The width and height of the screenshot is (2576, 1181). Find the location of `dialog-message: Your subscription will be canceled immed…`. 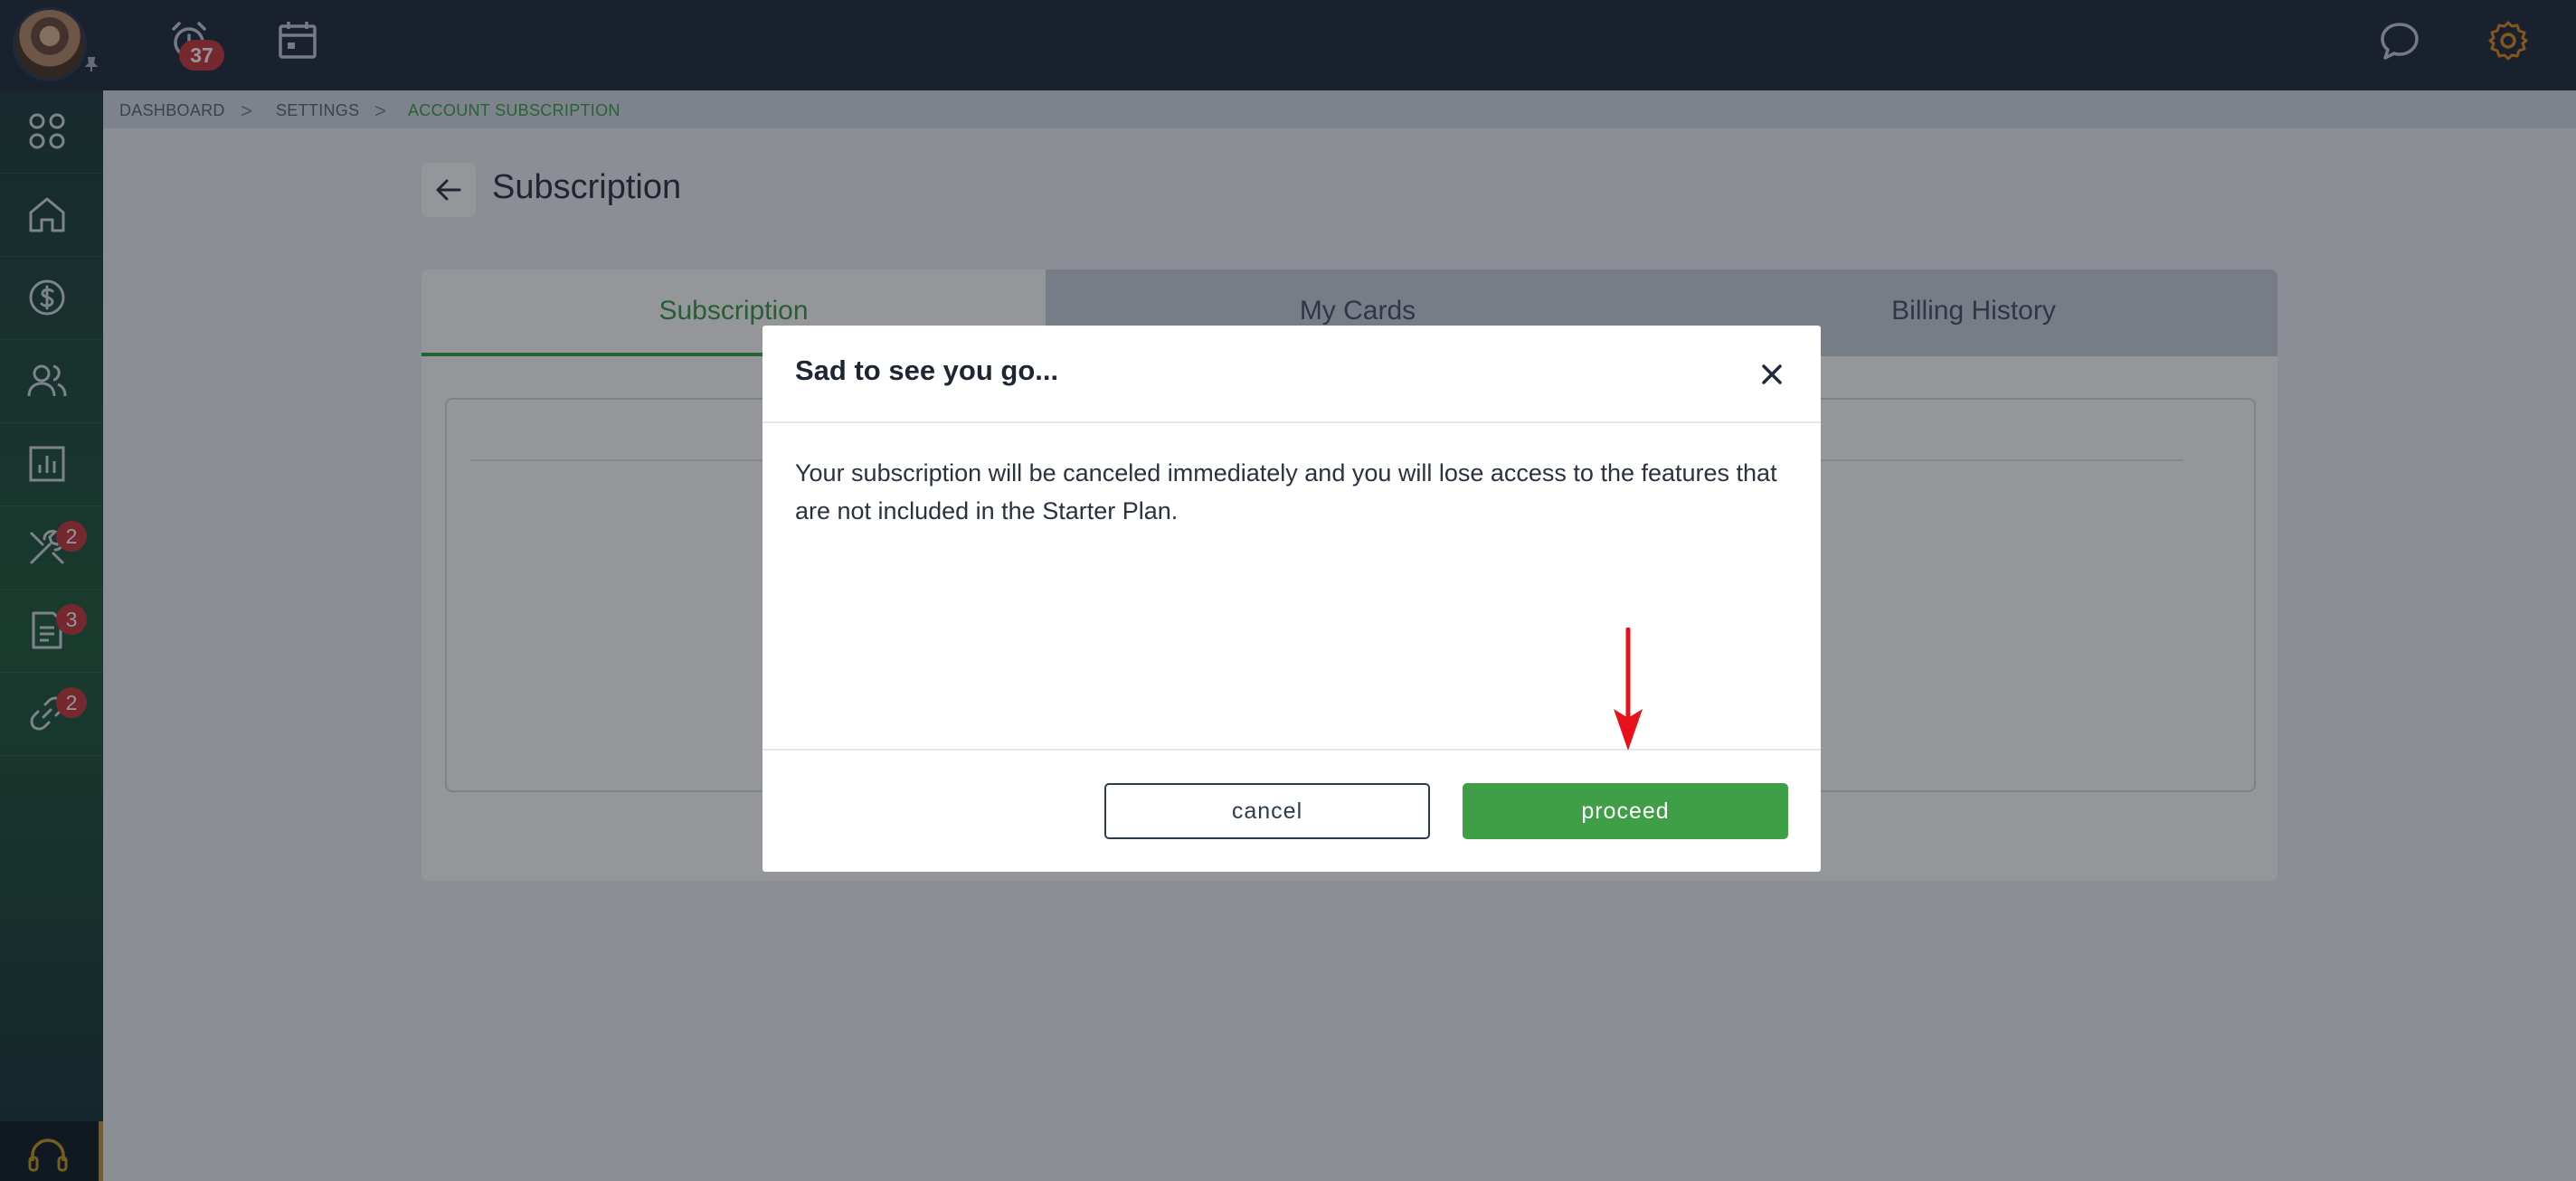

dialog-message: Your subscription will be canceled immed… is located at coordinates (1286, 491).